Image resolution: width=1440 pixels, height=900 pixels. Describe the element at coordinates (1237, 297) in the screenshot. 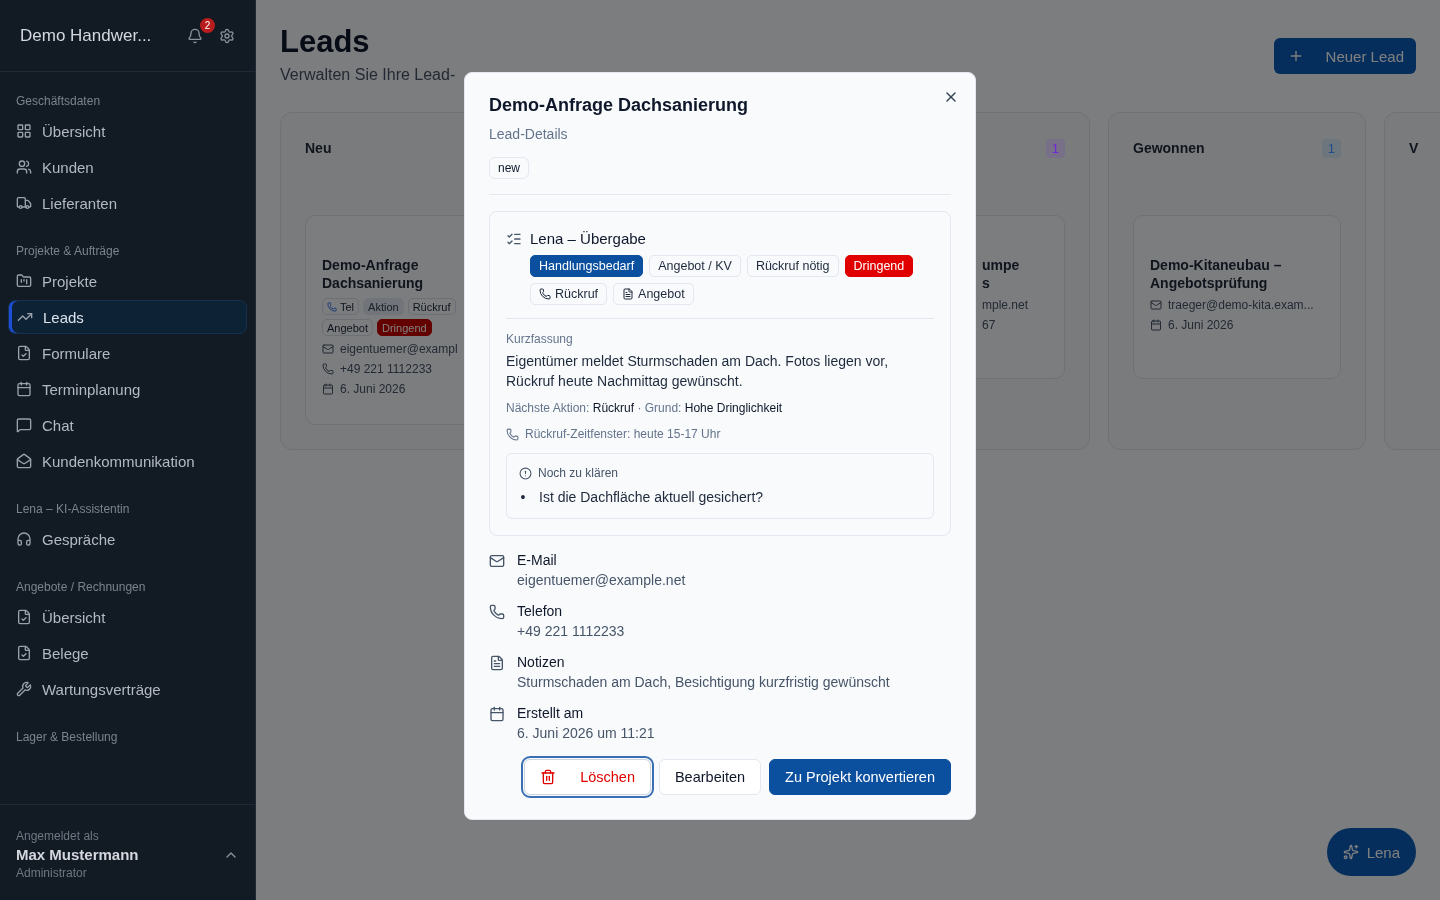

I see `lead-card: Demo-Kitaneubau – Angebotsprüfung traeger@demo-kita.exam... 6. Juni 2026` at that location.